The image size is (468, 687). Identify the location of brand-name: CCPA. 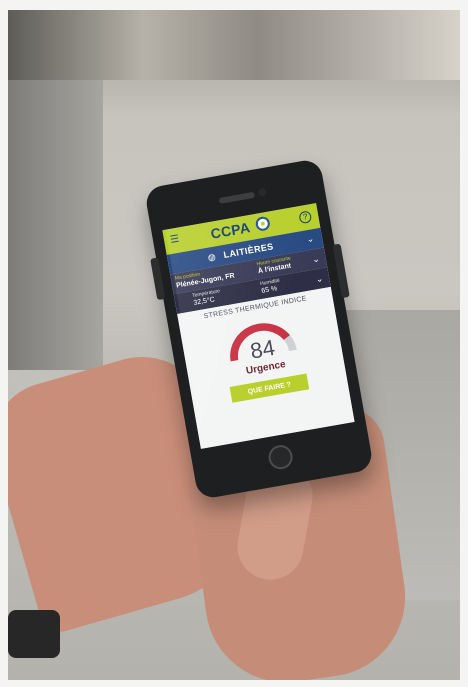
(230, 230).